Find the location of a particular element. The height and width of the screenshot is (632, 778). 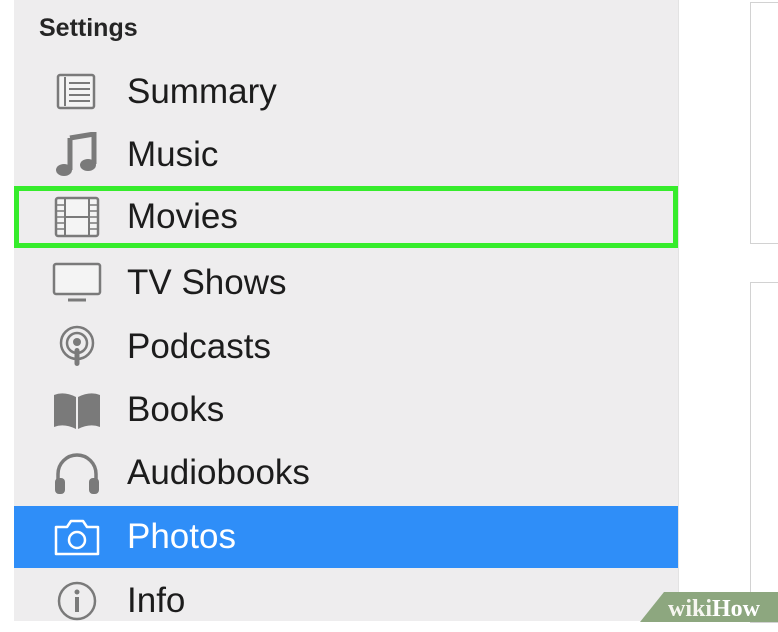

sidebar-item-movies: Movies is located at coordinates (346, 217).